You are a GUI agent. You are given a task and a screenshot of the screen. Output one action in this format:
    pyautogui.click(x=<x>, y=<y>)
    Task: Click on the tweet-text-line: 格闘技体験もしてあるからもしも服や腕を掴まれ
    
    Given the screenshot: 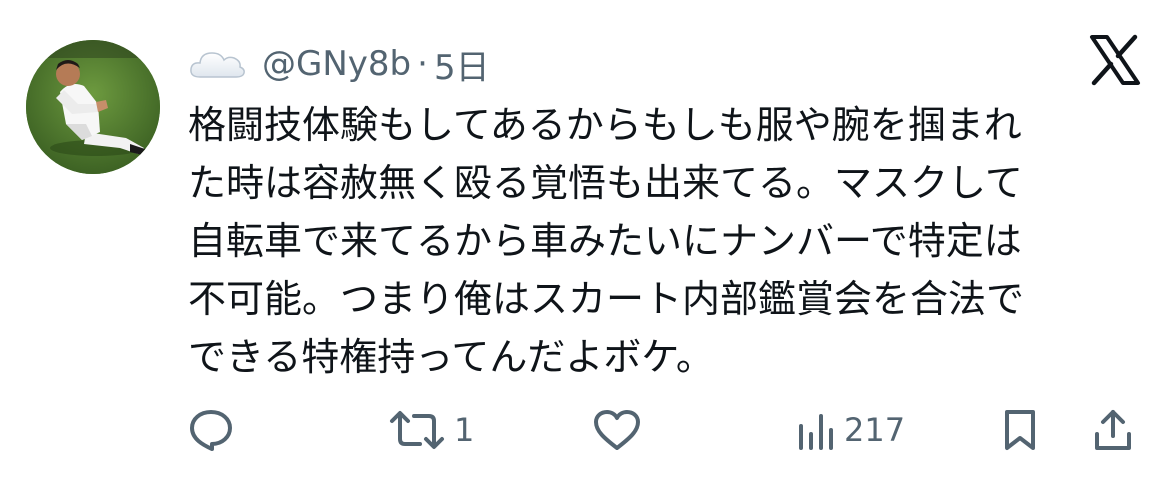 What is the action you would take?
    pyautogui.click(x=605, y=125)
    